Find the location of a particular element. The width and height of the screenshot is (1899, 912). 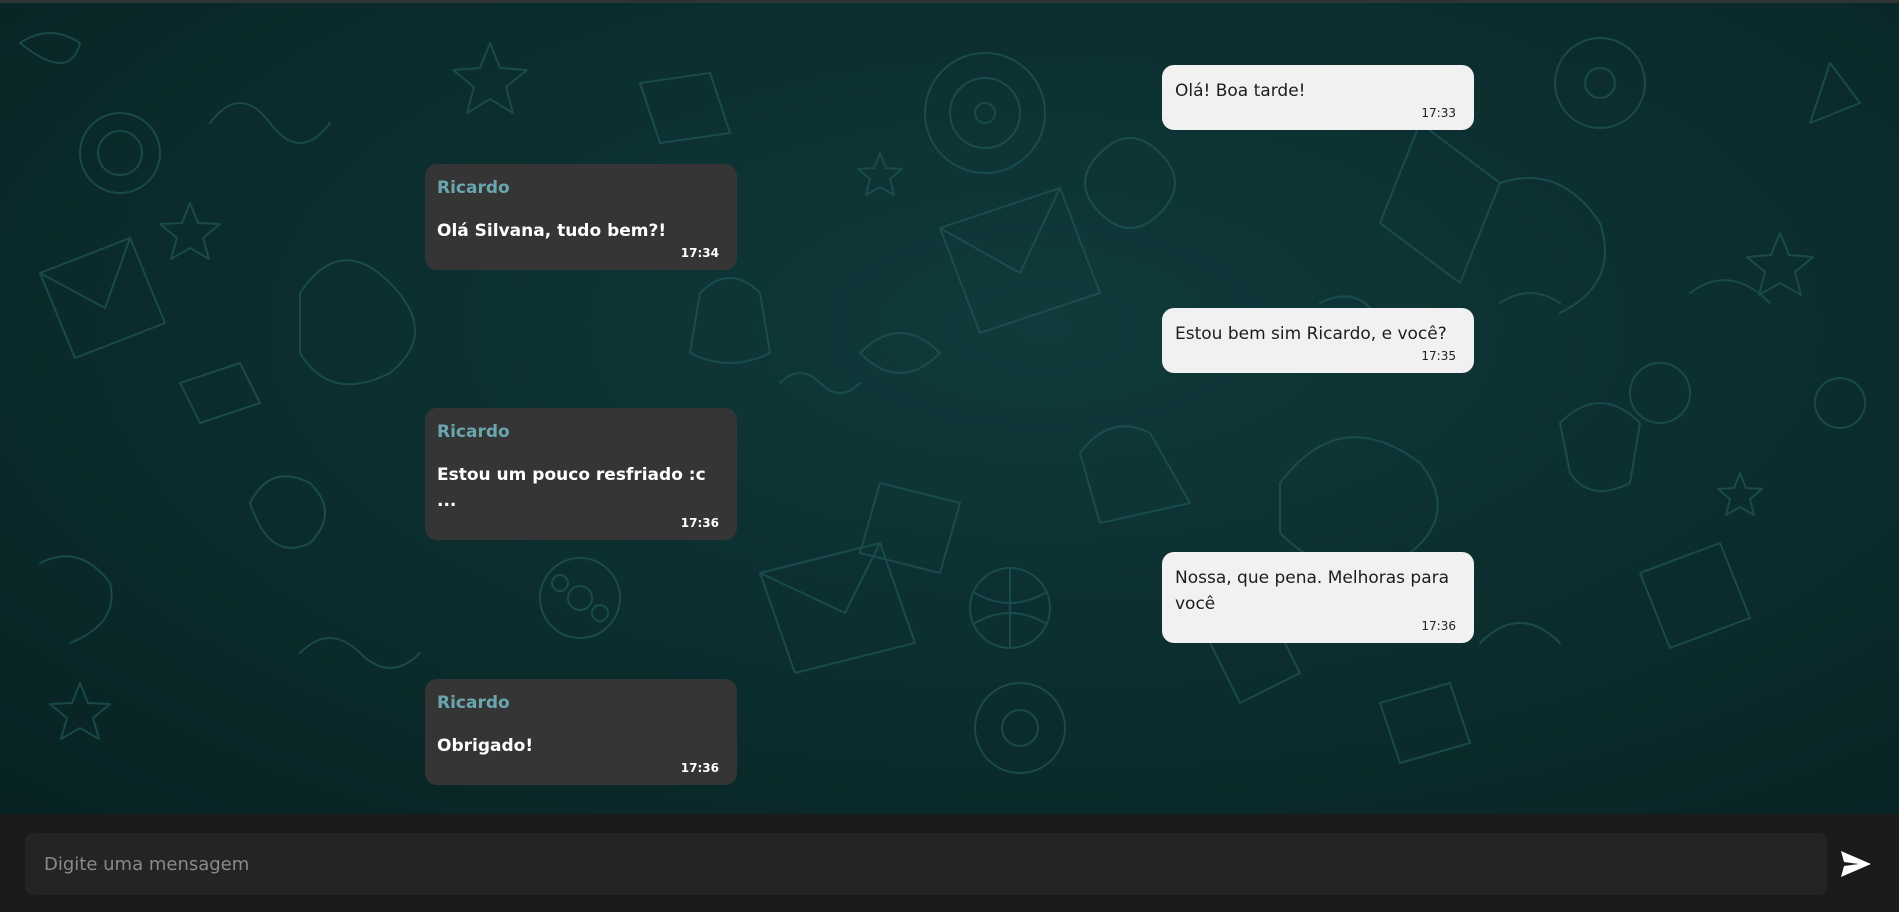

message-bubble-sent: Estou bem sim Ricardo, e você? 17:35 is located at coordinates (1318, 340).